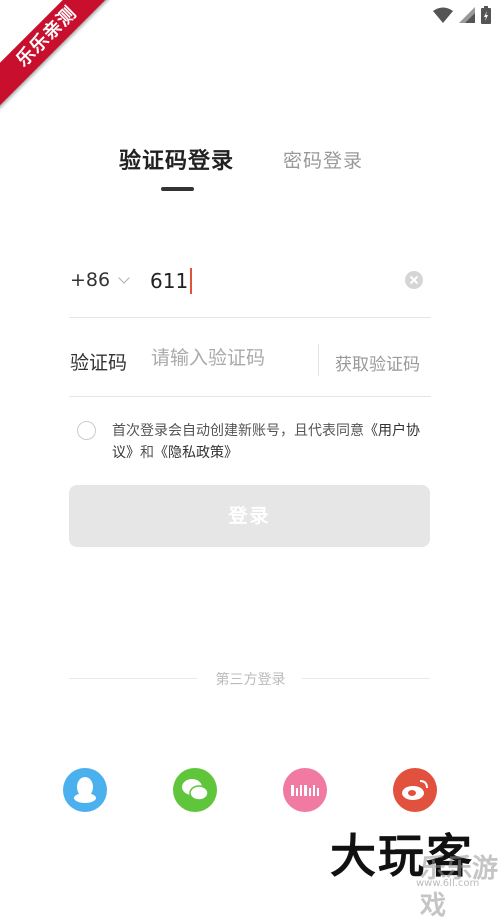 Image resolution: width=501 pixels, height=922 pixels. I want to click on get-code-button: 获取验证码, so click(377, 362).